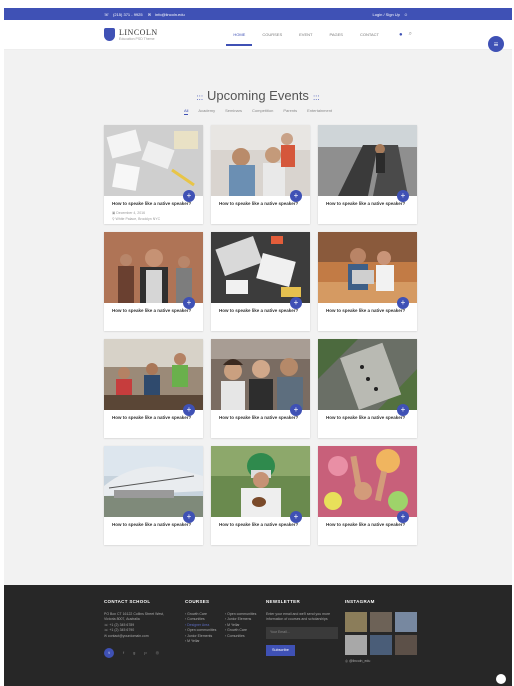  What do you see at coordinates (319, 111) in the screenshot?
I see `filter-entertainment: Entertainment` at bounding box center [319, 111].